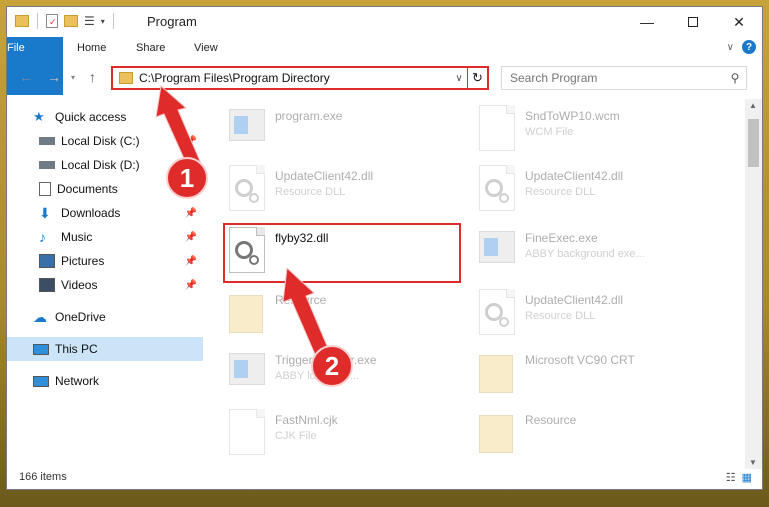 The image size is (769, 507). What do you see at coordinates (332, 366) in the screenshot?
I see `step-badge-2: 2` at bounding box center [332, 366].